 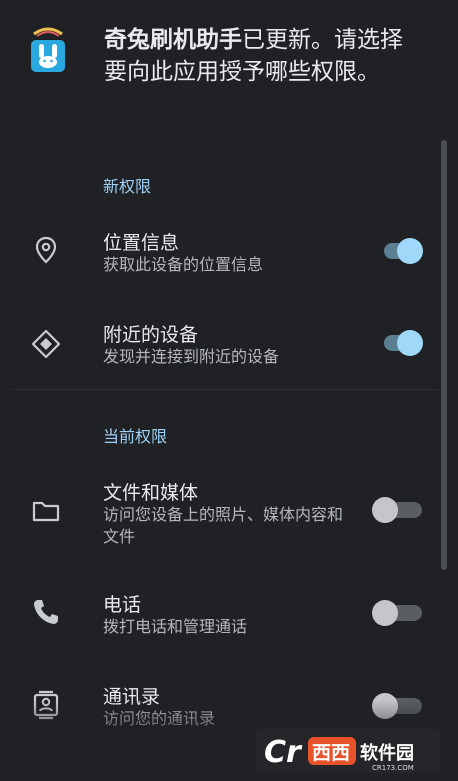 I want to click on permission-title: 附近的设备, so click(x=151, y=335).